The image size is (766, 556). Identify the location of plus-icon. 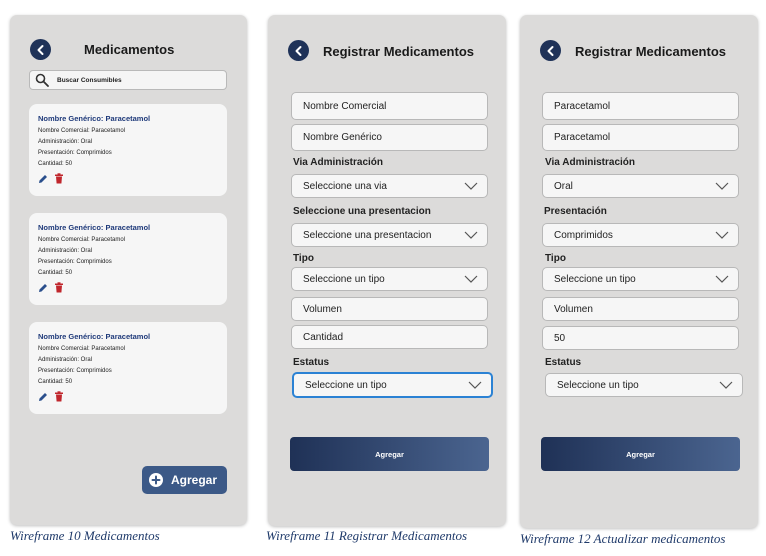
(156, 480).